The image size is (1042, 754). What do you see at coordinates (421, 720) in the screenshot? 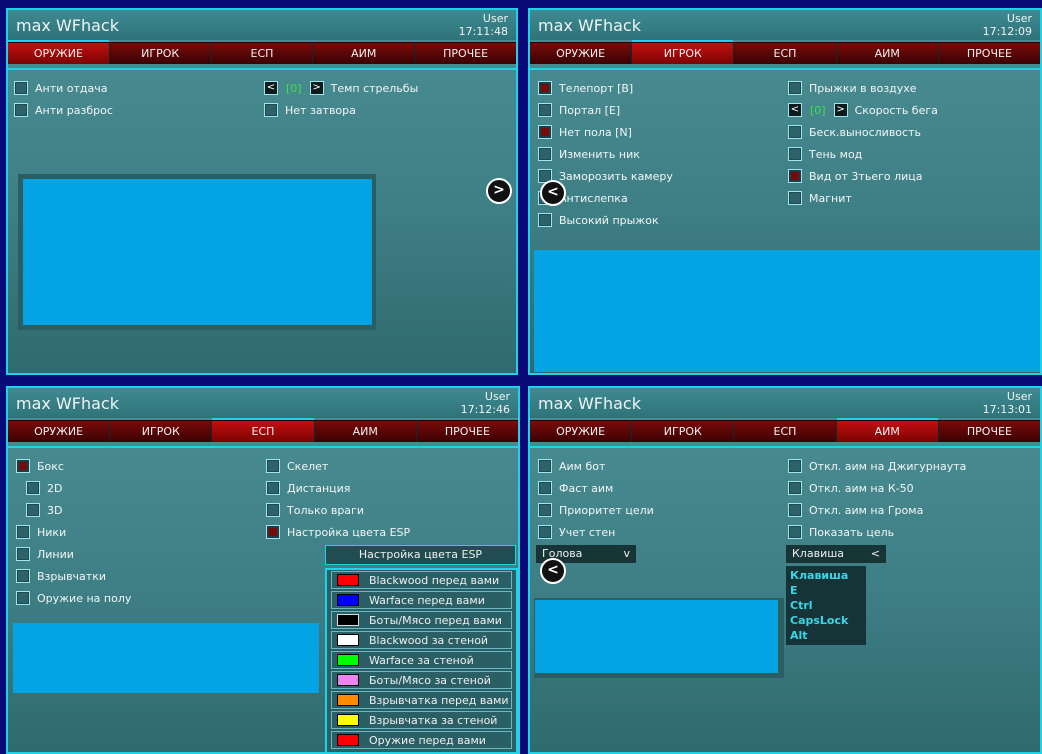
I see `esp-color-row: Взрывчатка за стеной` at bounding box center [421, 720].